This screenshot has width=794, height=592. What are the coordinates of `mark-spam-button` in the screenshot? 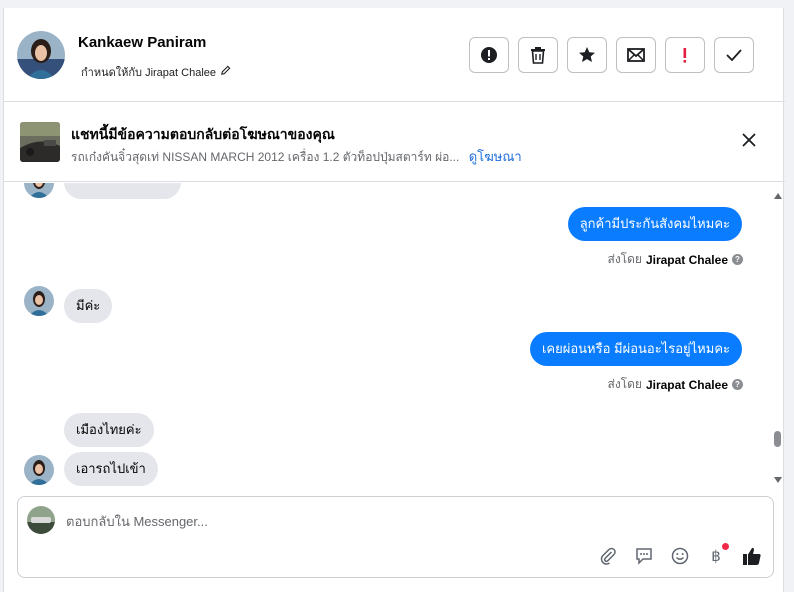 It's located at (489, 55).